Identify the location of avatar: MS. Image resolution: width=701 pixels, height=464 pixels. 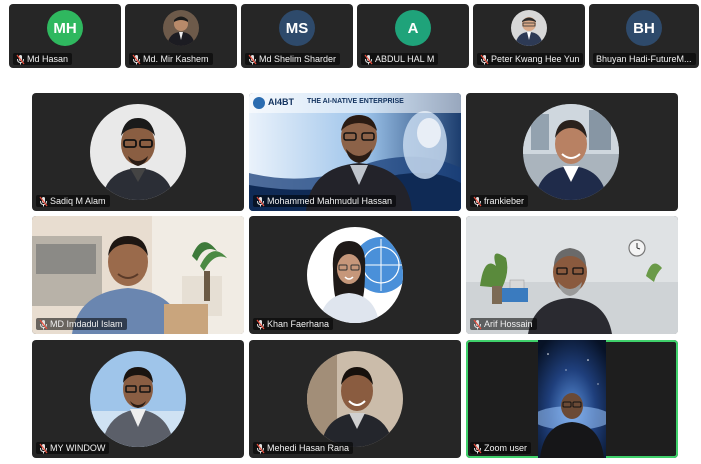
(297, 28).